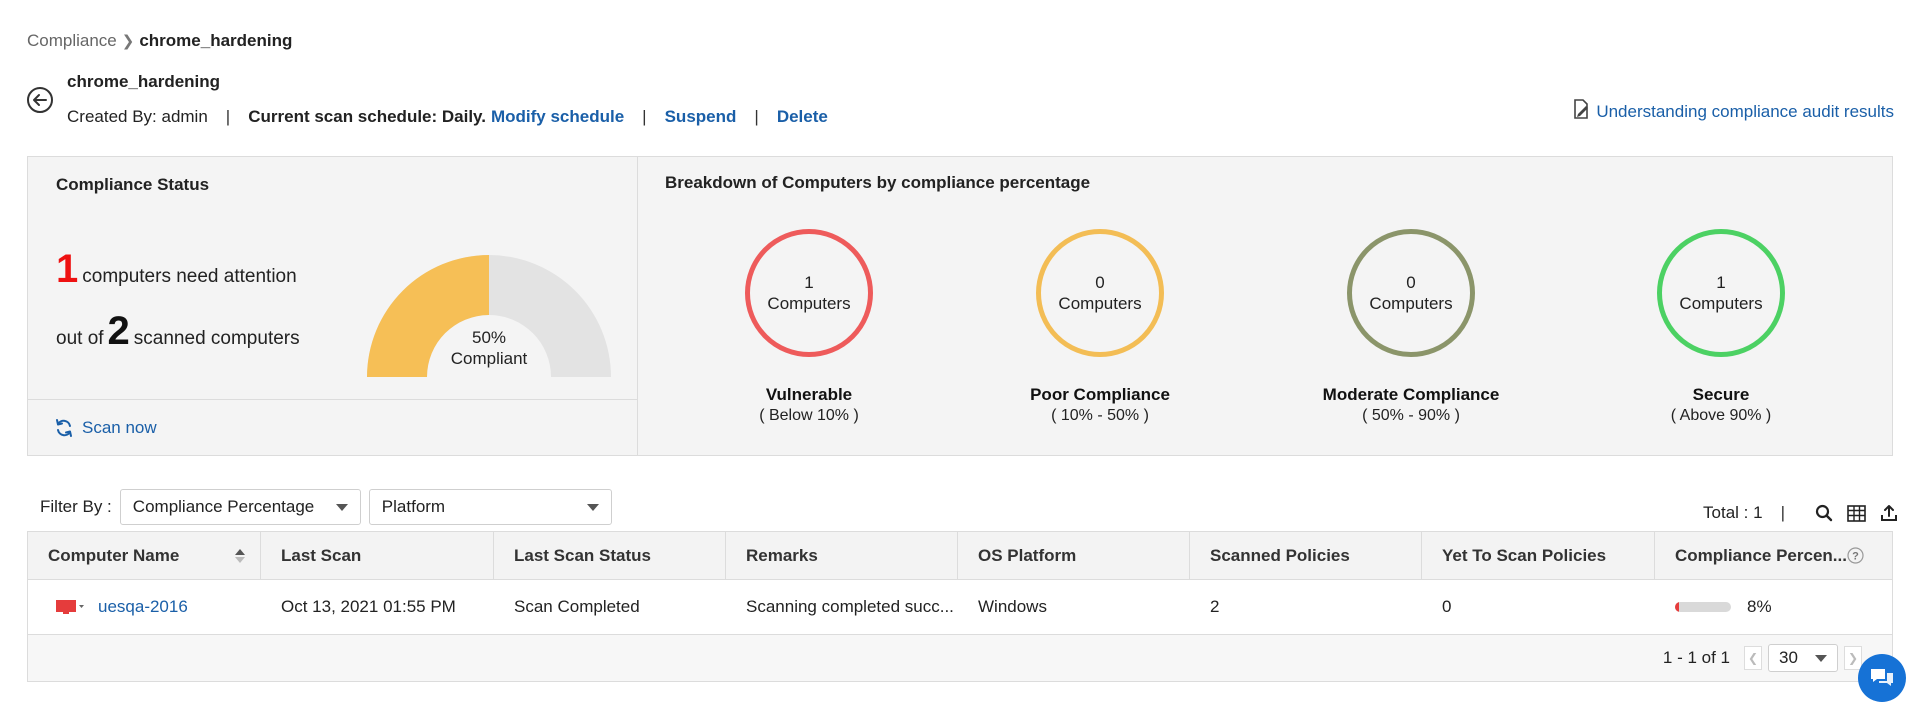 The height and width of the screenshot is (707, 1920). I want to click on ring-range: ( 10% - 50% ), so click(1100, 415).